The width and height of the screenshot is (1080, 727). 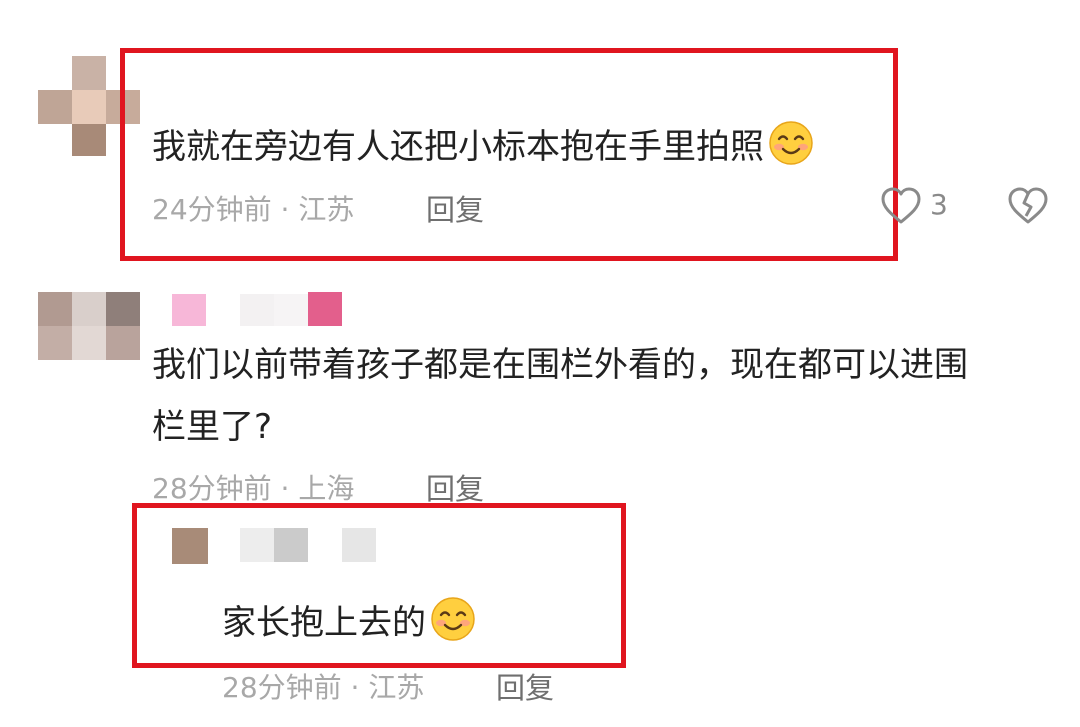 What do you see at coordinates (1024, 708) in the screenshot?
I see `watermark-logo` at bounding box center [1024, 708].